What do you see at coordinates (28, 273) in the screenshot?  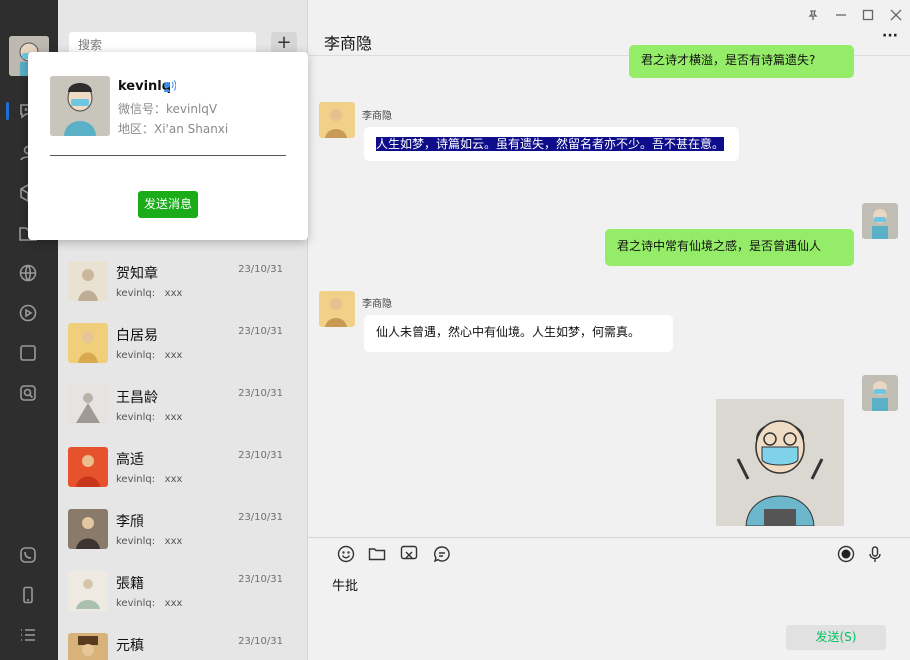 I see `moments-icon` at bounding box center [28, 273].